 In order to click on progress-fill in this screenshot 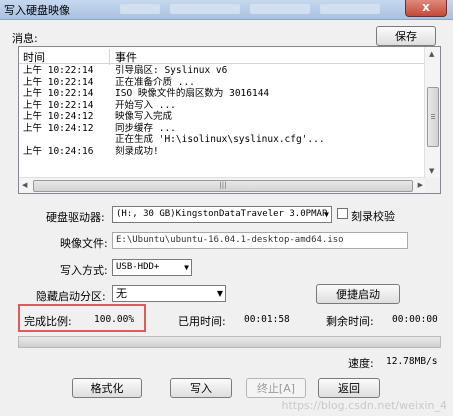, I will do `click(229, 342)`.